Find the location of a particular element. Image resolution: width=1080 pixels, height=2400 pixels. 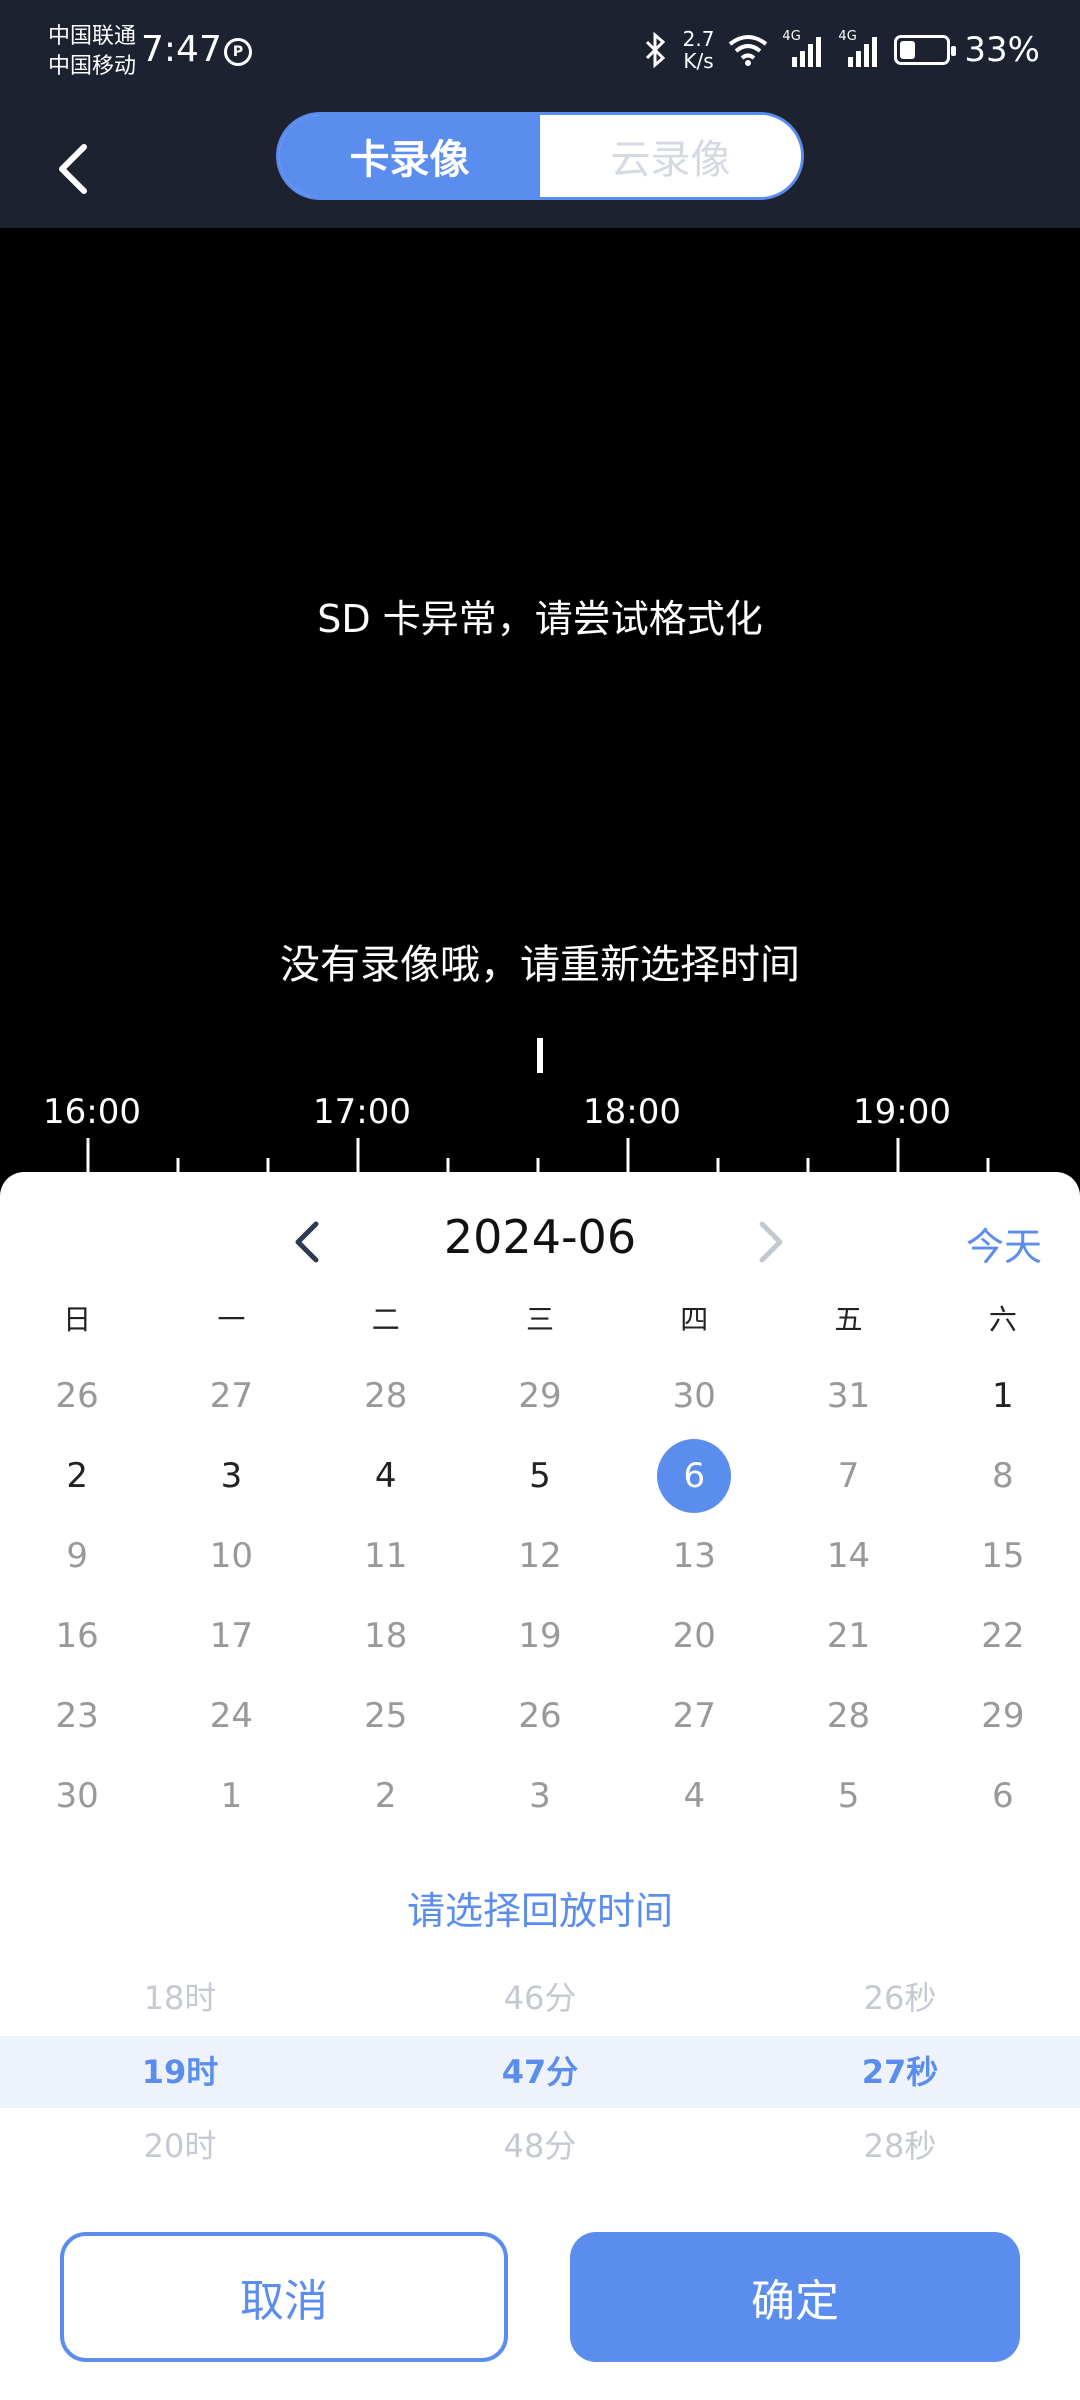

calendar-header: 2024-06 今天 is located at coordinates (540, 1242).